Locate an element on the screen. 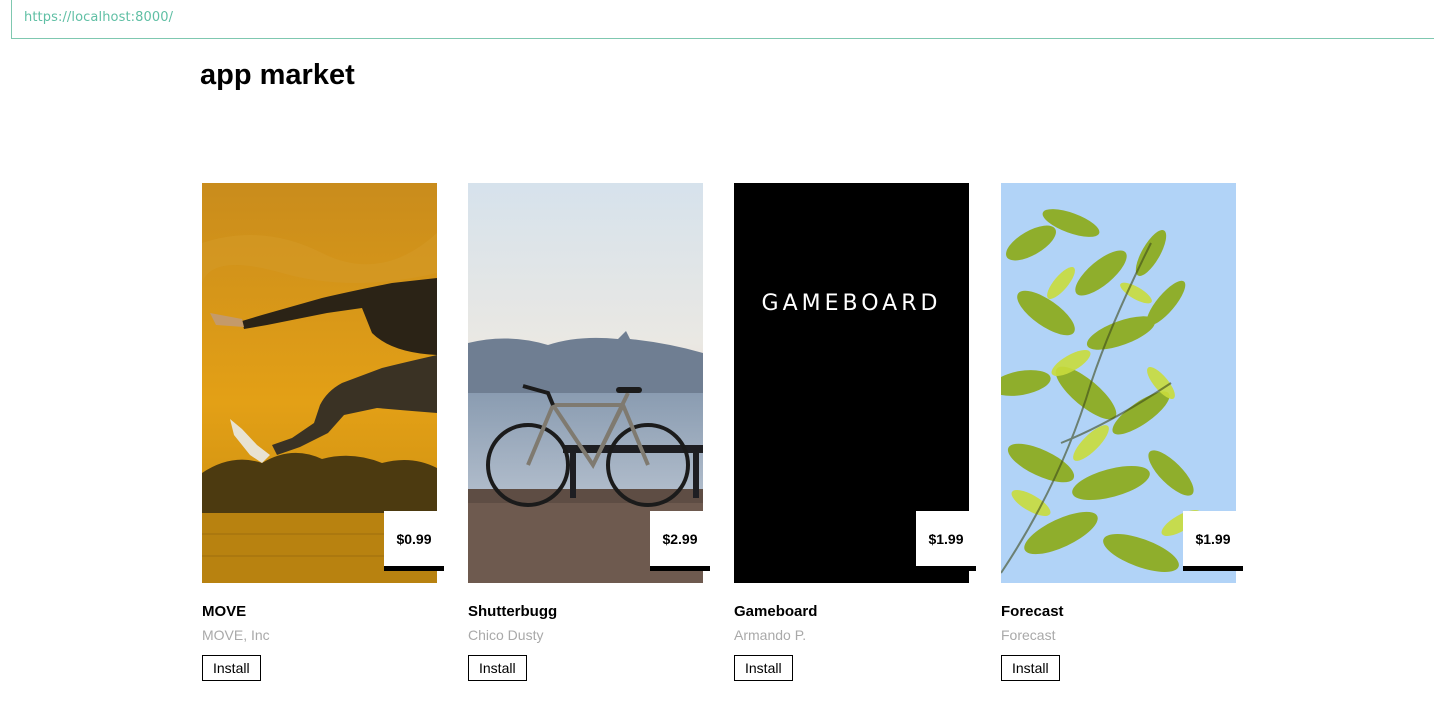 The width and height of the screenshot is (1434, 721). app-card-forecast: $1.99 Forecast Forecast Install is located at coordinates (1122, 433).